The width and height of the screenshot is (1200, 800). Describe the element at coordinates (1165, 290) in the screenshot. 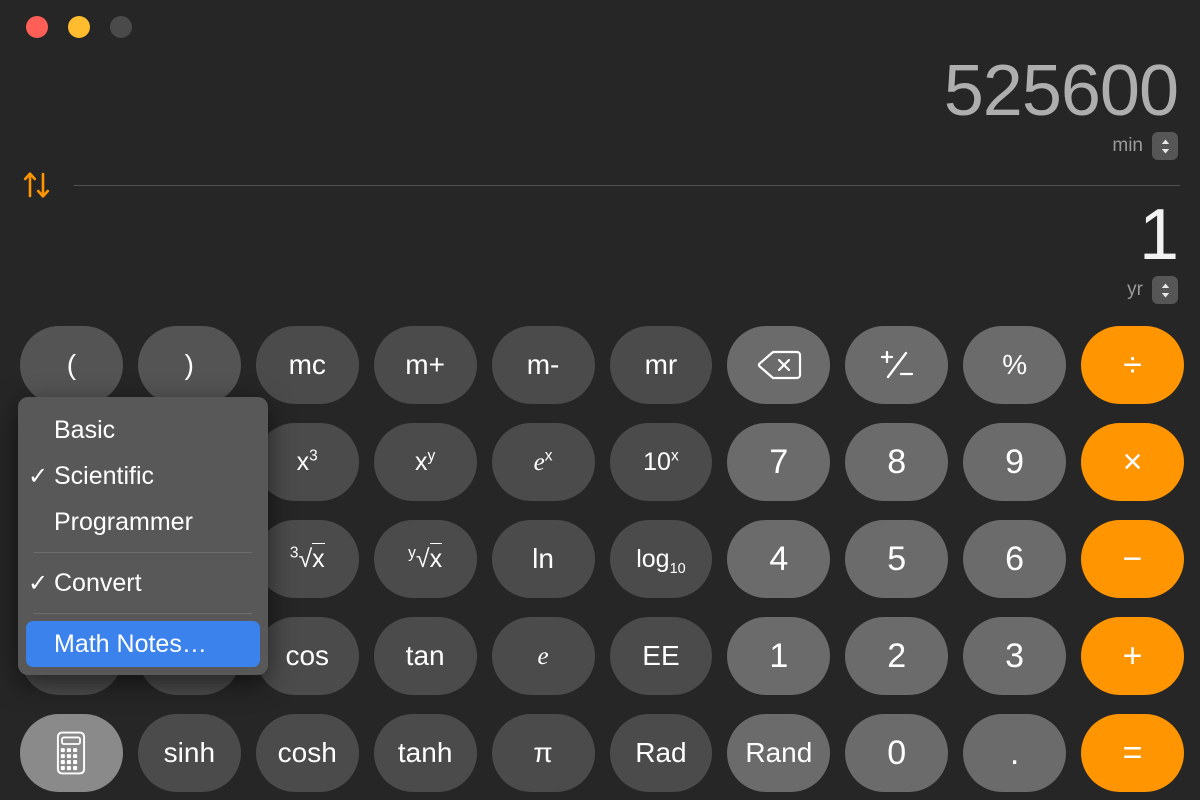

I see `display-bottom-unit-stepper` at that location.